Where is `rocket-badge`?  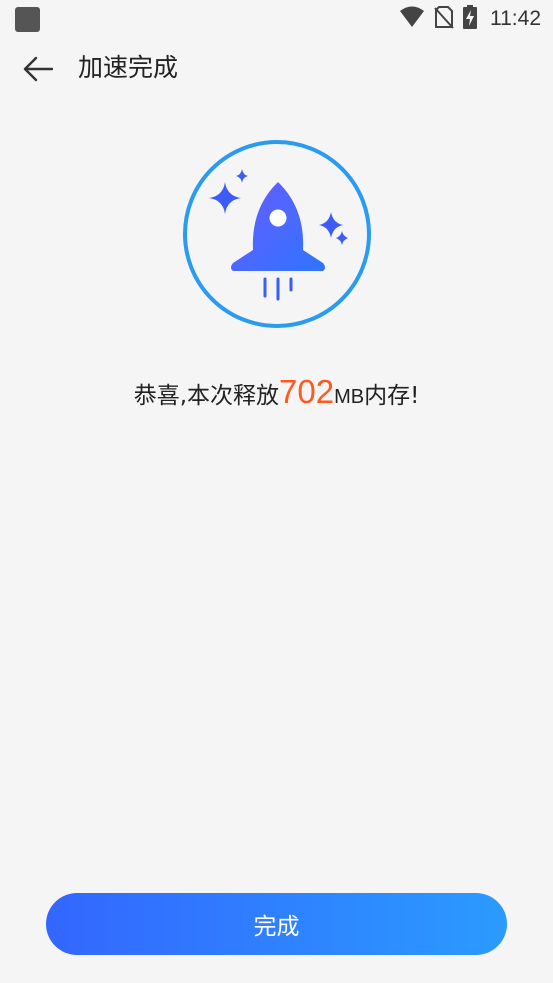 rocket-badge is located at coordinates (277, 234).